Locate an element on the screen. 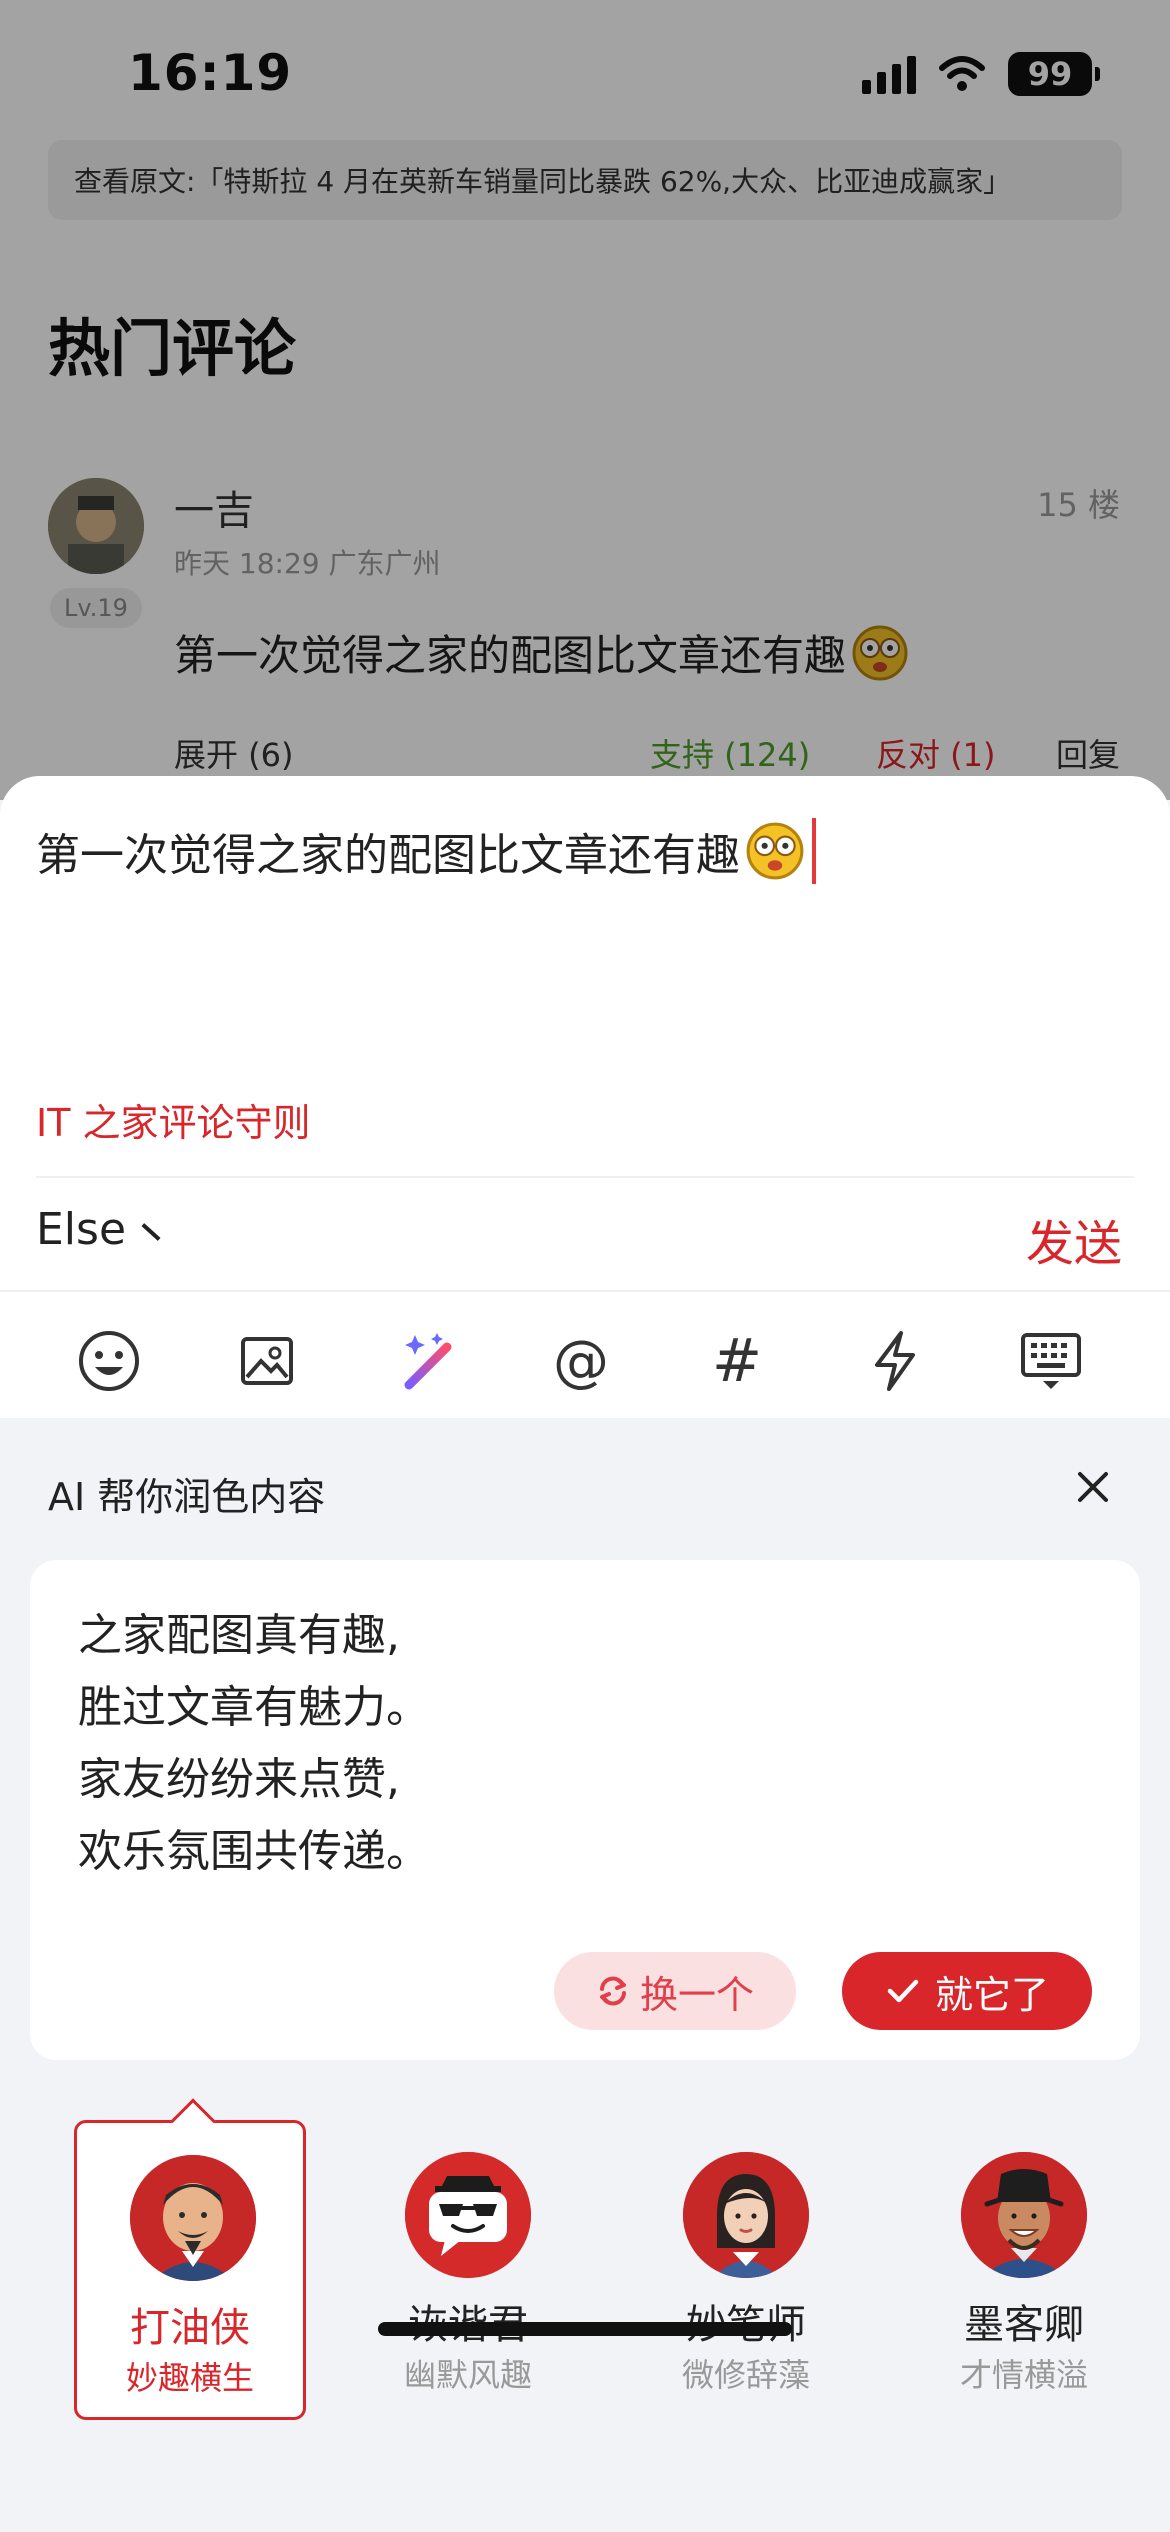  selection-pointer is located at coordinates (193, 2121).